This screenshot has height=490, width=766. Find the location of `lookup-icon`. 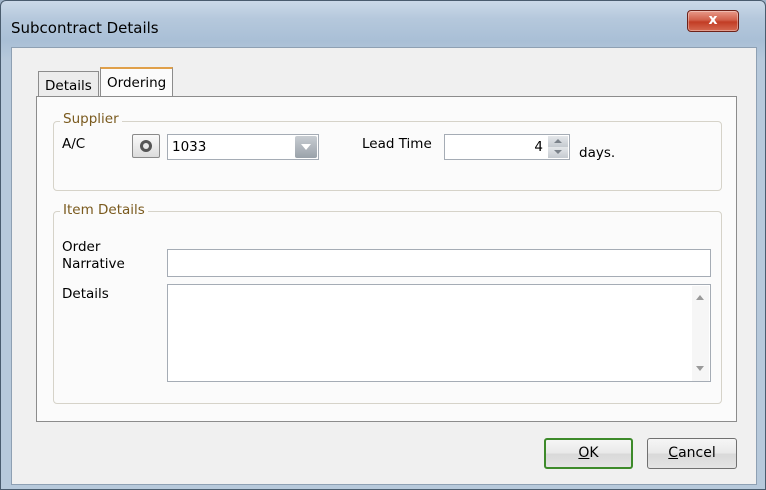

lookup-icon is located at coordinates (146, 146).